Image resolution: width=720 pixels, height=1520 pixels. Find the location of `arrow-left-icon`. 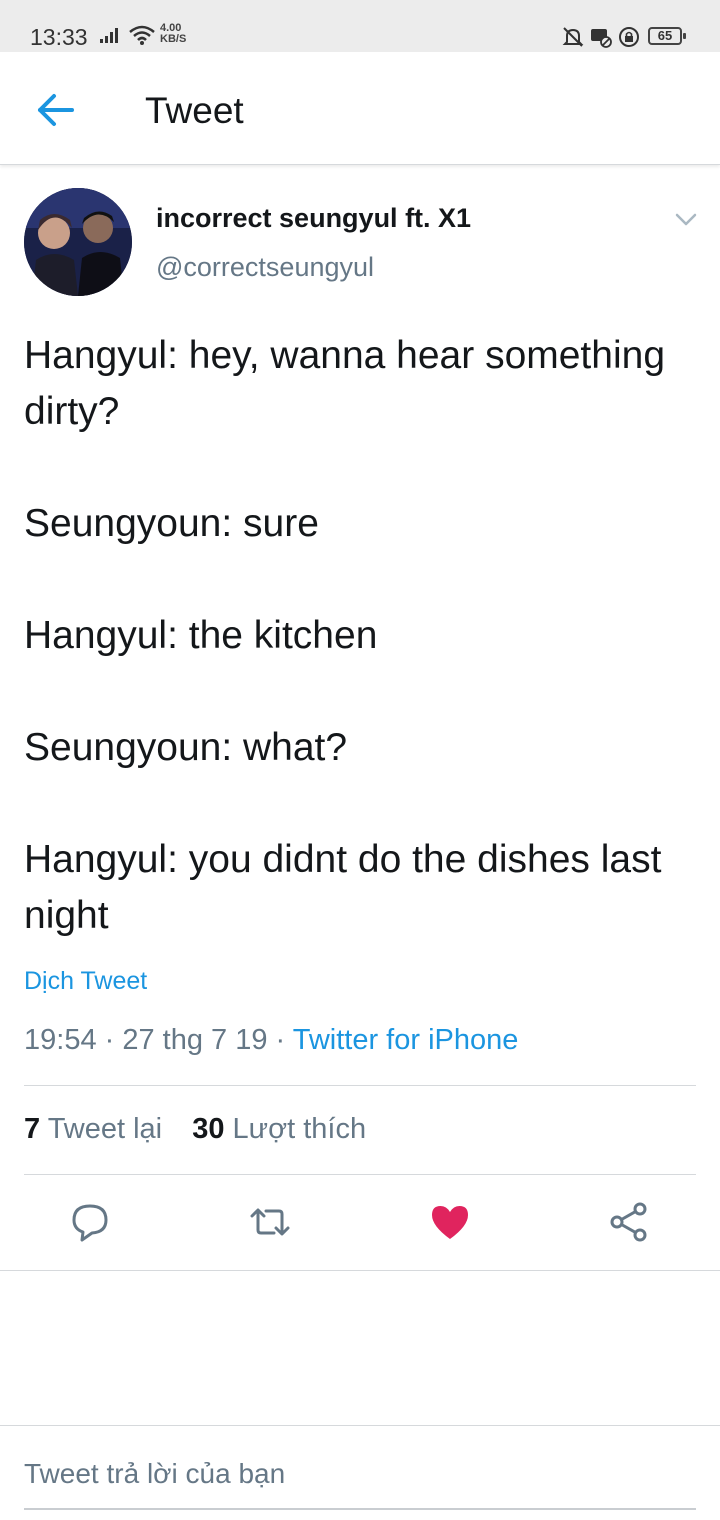

arrow-left-icon is located at coordinates (56, 110).